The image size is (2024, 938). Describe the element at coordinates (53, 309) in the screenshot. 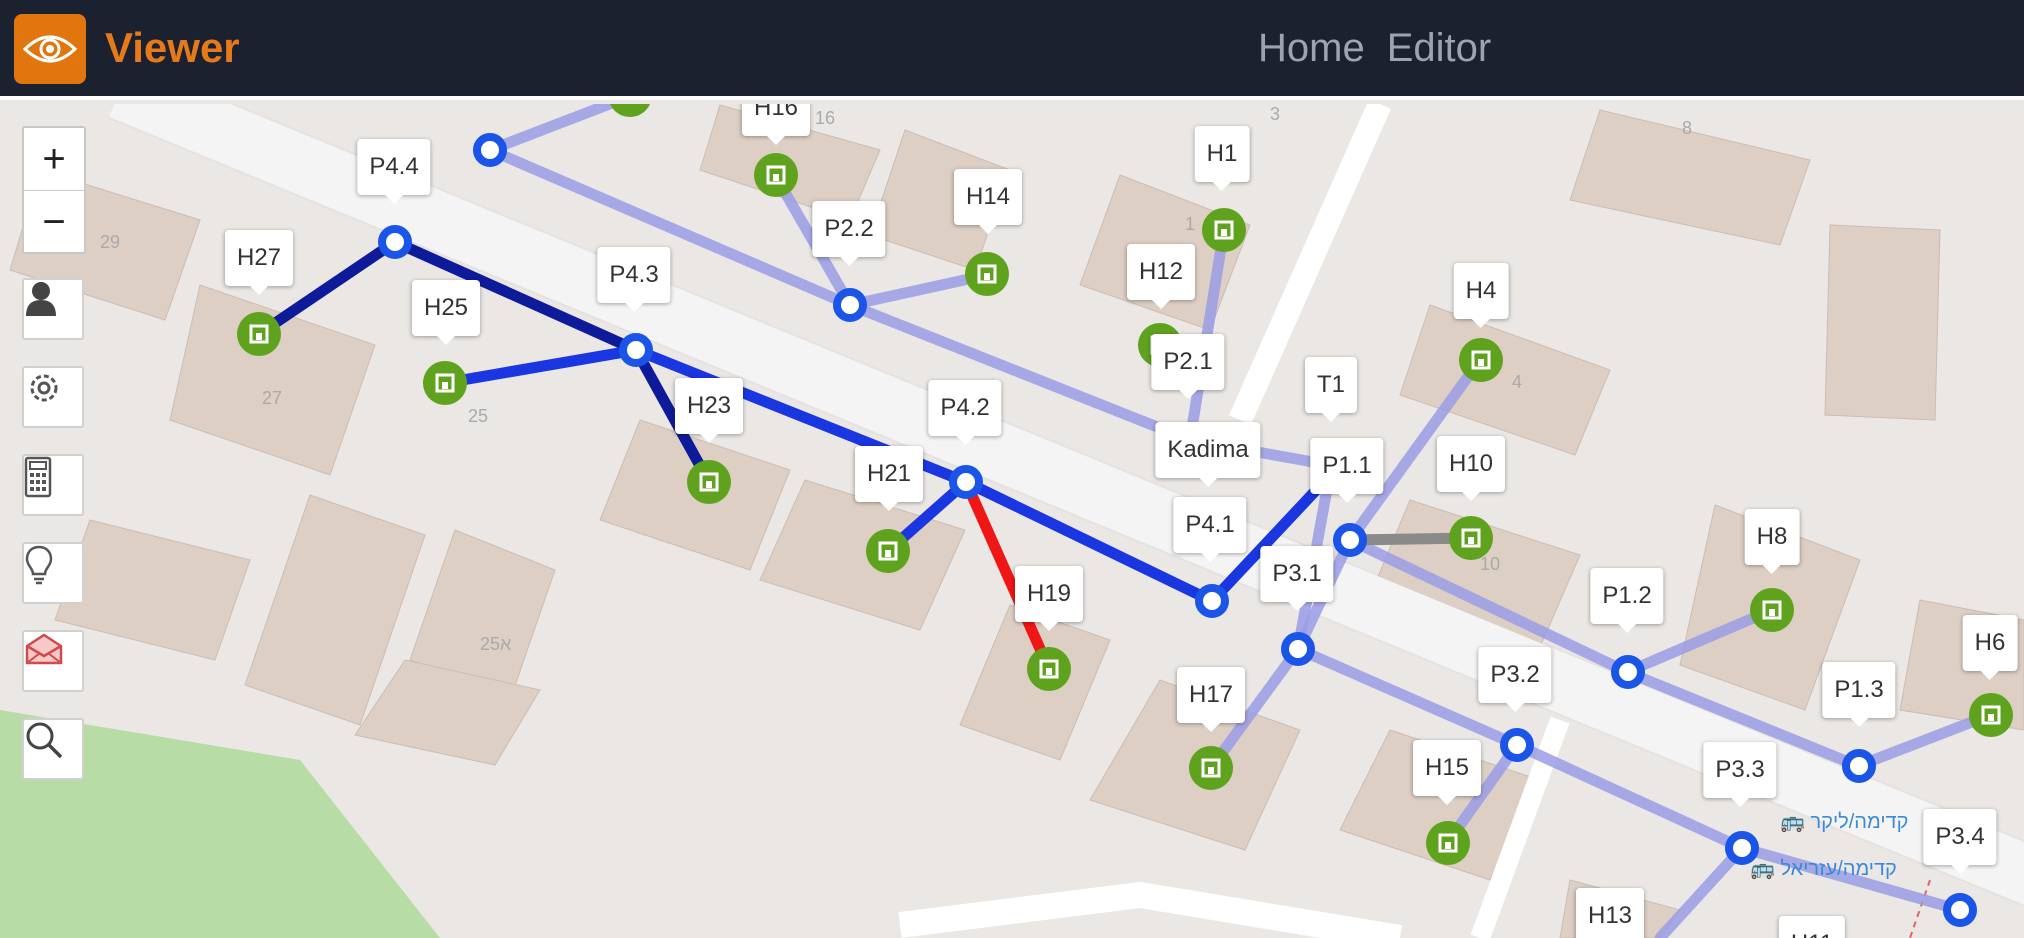

I see `user-icon` at that location.